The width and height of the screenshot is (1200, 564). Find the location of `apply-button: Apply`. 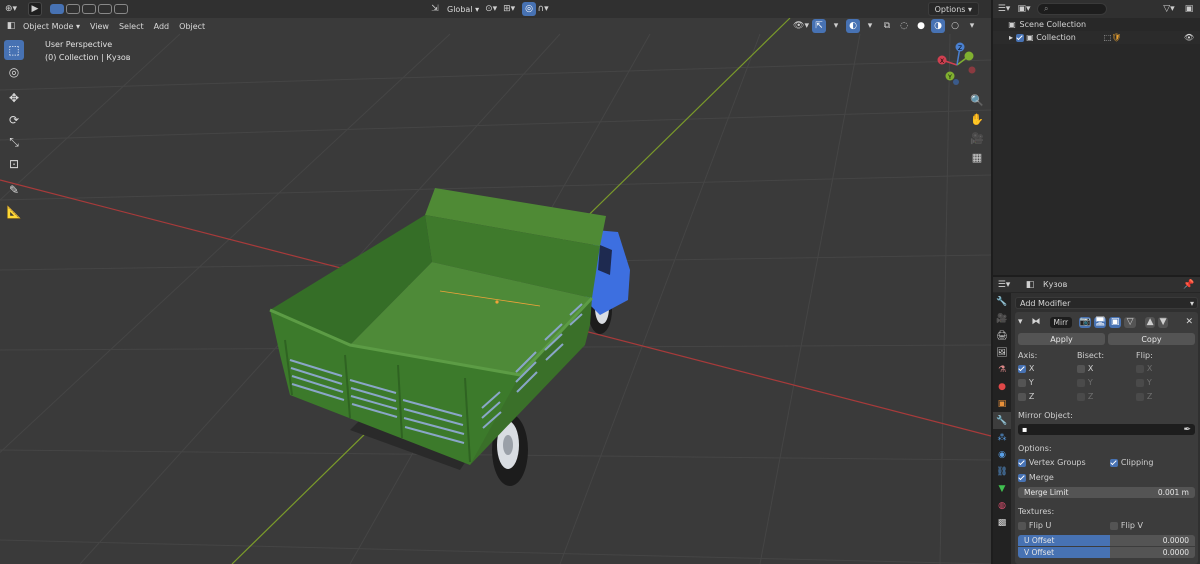

apply-button: Apply is located at coordinates (1061, 339).